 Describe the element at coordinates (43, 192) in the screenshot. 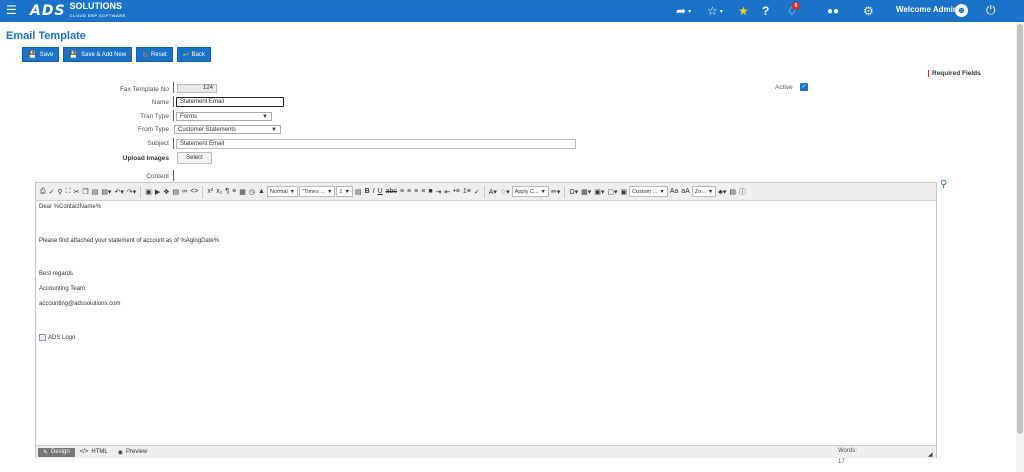

I see `print-icon: ⎙` at that location.